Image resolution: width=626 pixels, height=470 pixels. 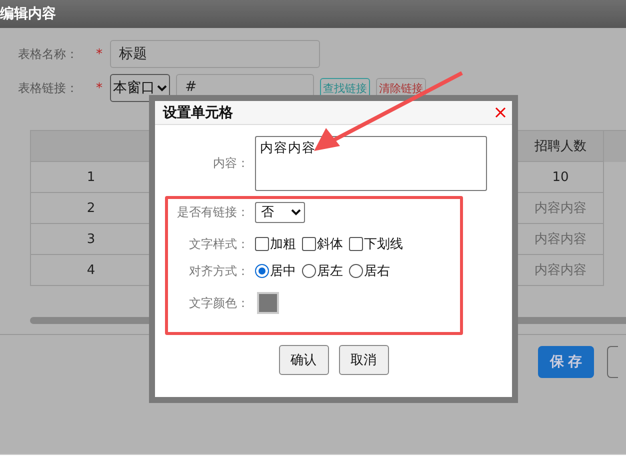 What do you see at coordinates (275, 244) in the screenshot?
I see `style-checkbox: 加粗` at bounding box center [275, 244].